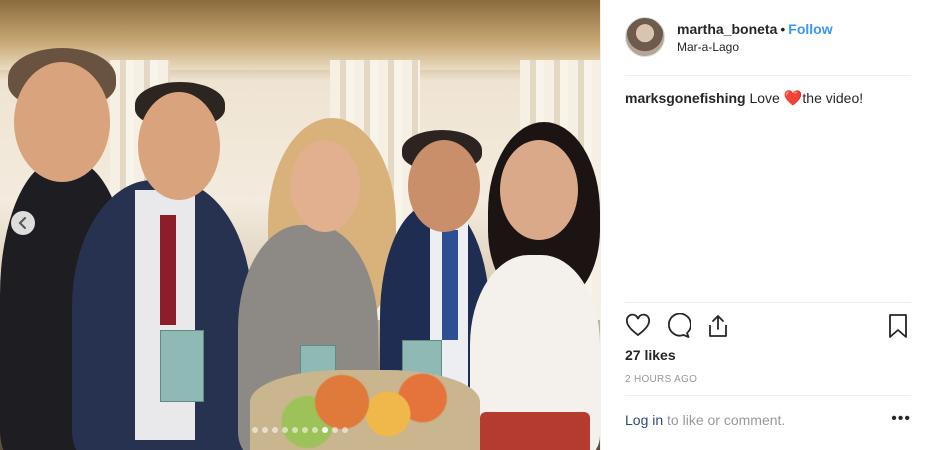 Image resolution: width=935 pixels, height=450 pixels. I want to click on comment-text-after: the video!, so click(833, 98).